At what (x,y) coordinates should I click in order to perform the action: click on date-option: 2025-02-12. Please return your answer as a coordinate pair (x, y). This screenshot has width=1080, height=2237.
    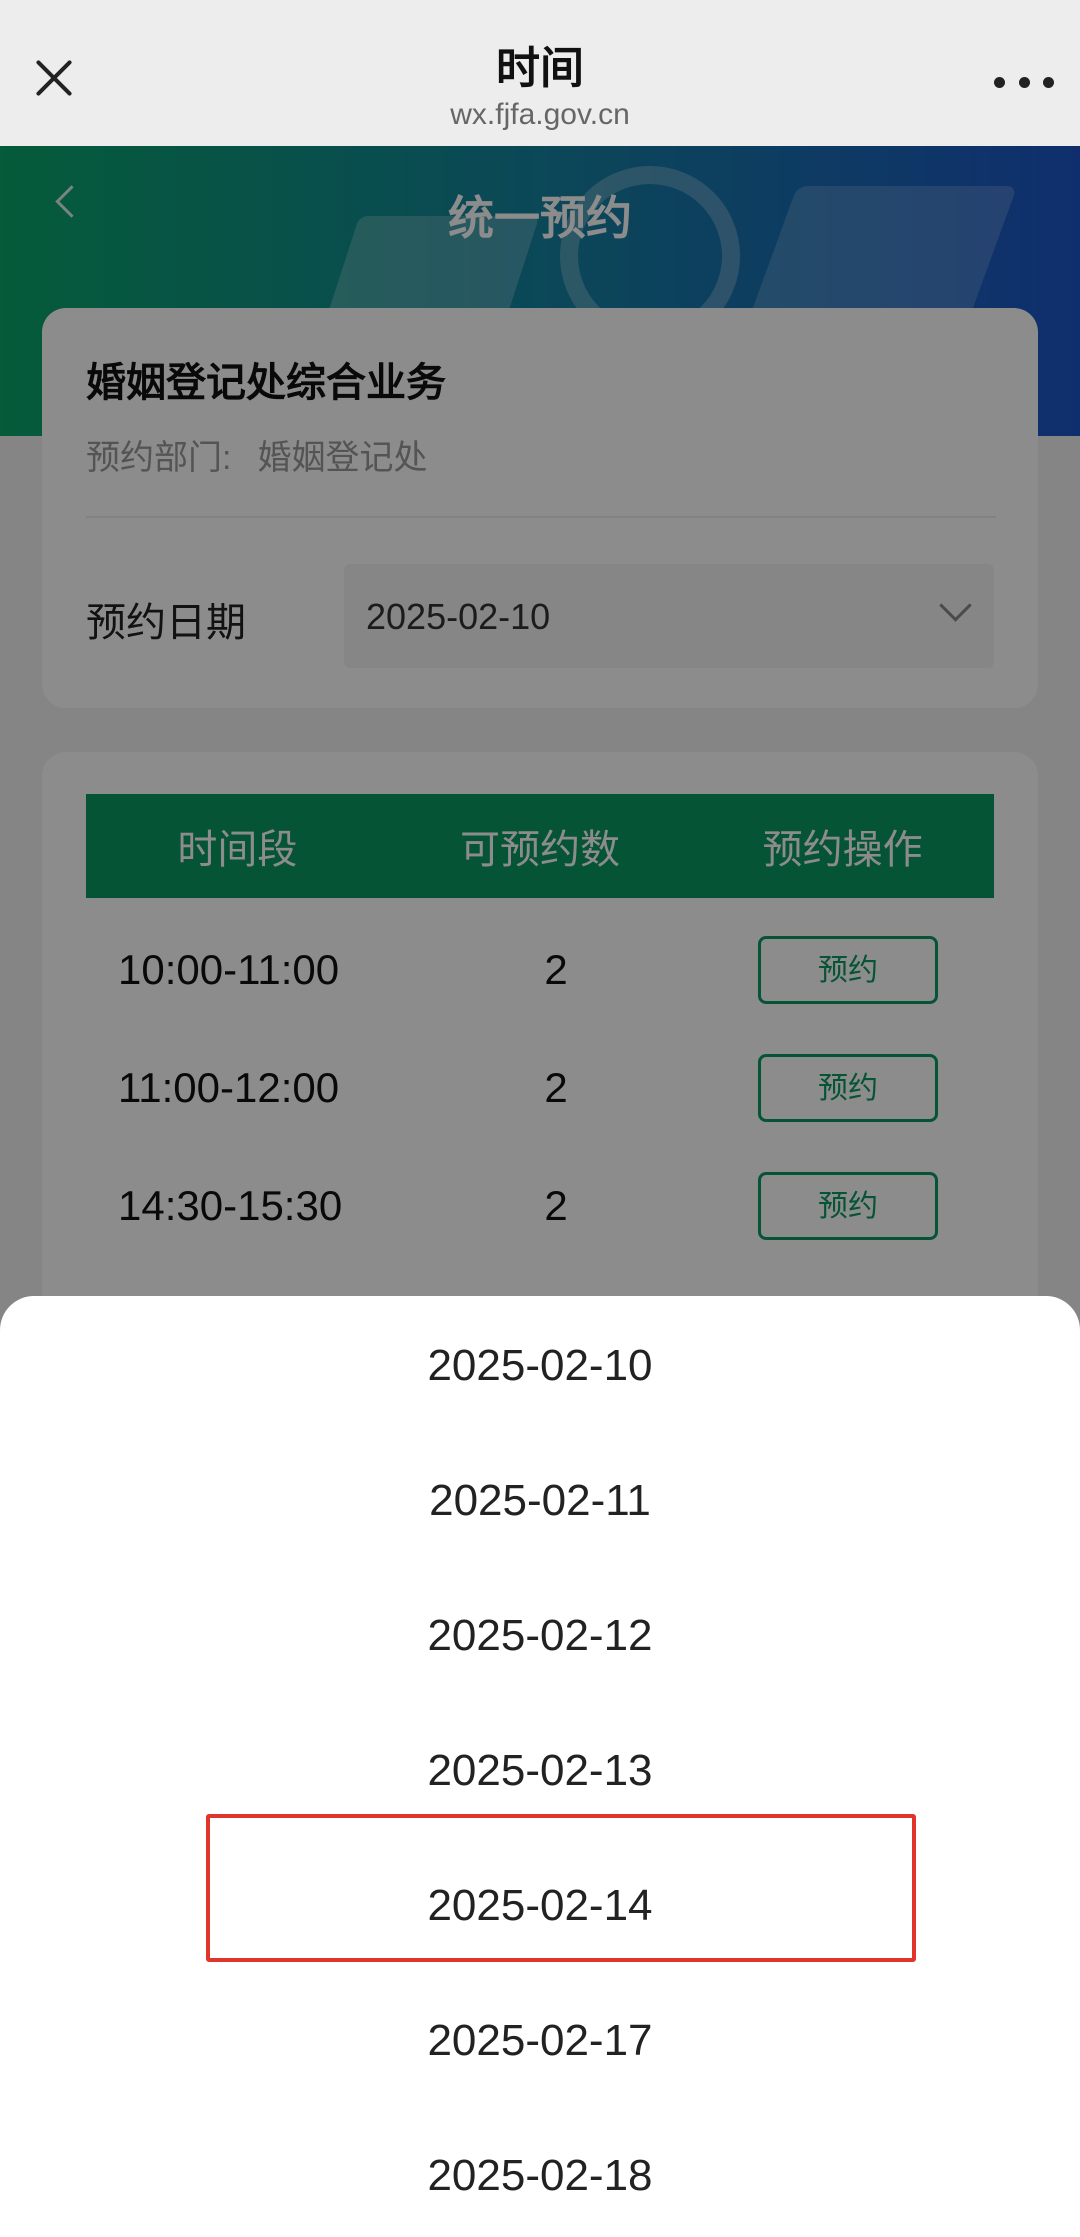
    Looking at the image, I should click on (540, 1635).